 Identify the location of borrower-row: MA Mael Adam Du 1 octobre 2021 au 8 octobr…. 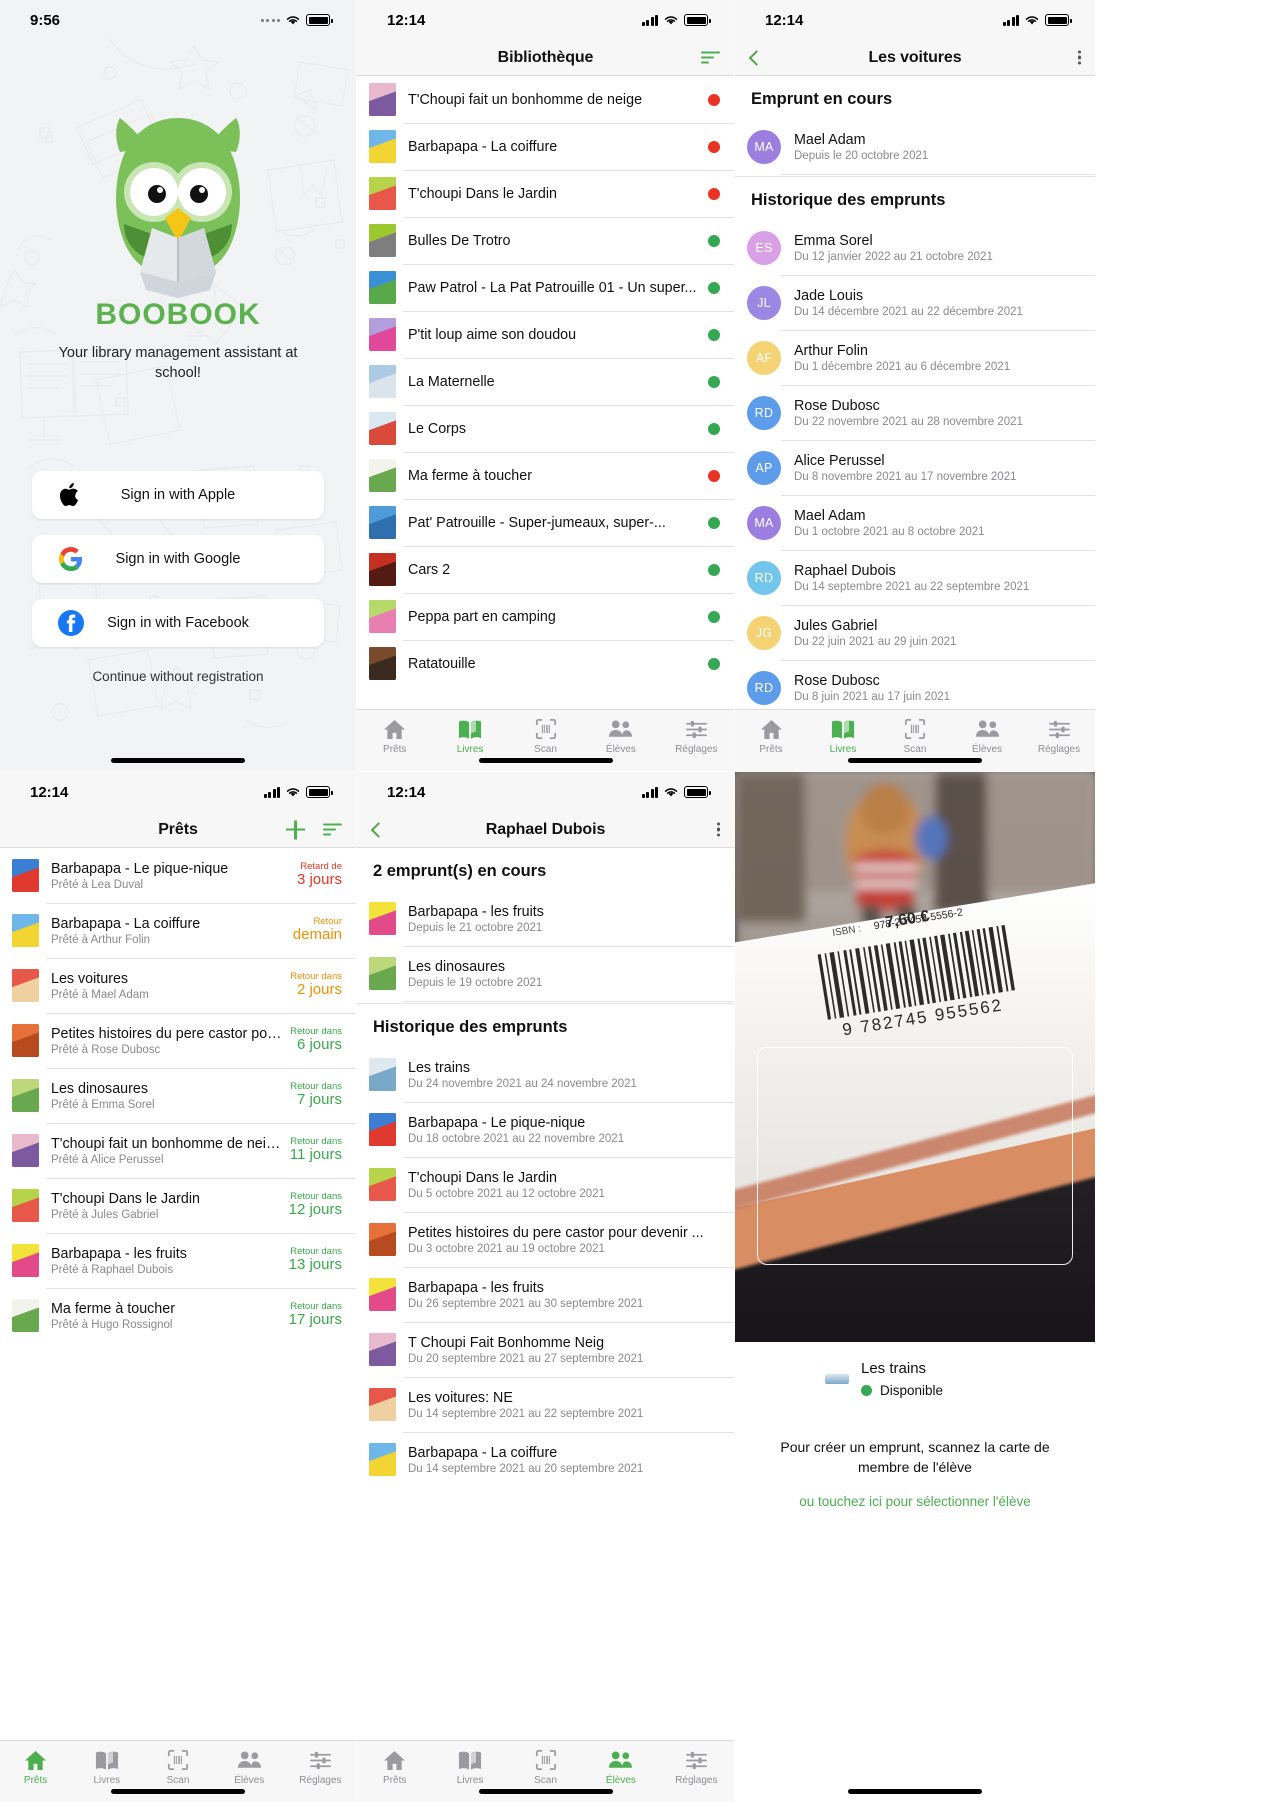
(915, 522).